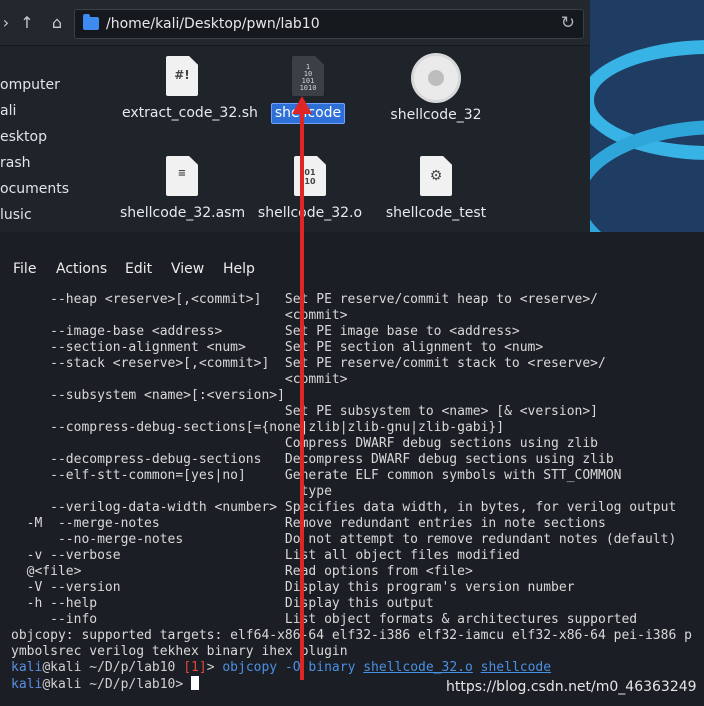  I want to click on up-arrow-icon: ↑, so click(27, 23).